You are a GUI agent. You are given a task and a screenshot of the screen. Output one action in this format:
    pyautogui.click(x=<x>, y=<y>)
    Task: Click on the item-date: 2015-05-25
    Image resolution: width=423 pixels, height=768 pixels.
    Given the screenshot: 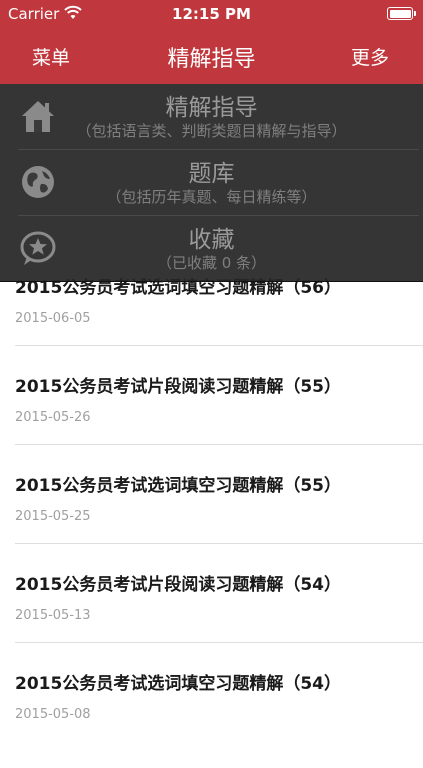 What is the action you would take?
    pyautogui.click(x=53, y=516)
    